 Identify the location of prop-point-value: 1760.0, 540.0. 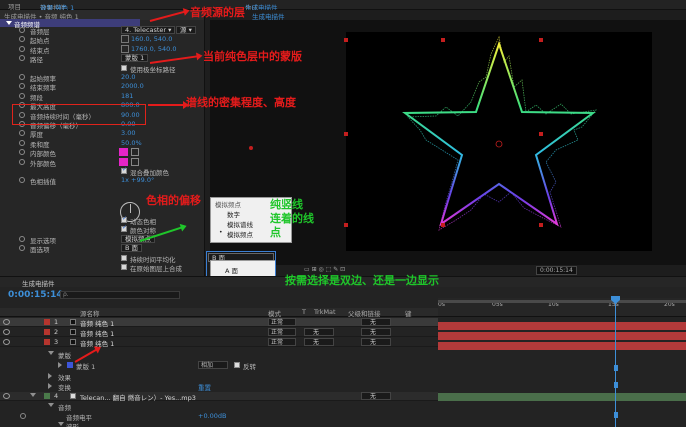
(153, 49).